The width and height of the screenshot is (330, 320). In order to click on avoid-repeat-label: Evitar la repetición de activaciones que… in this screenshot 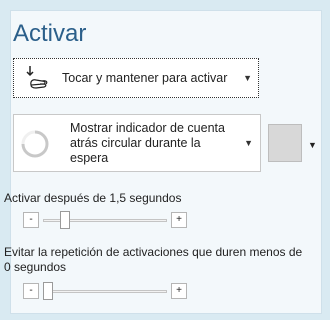, I will do `click(153, 259)`.